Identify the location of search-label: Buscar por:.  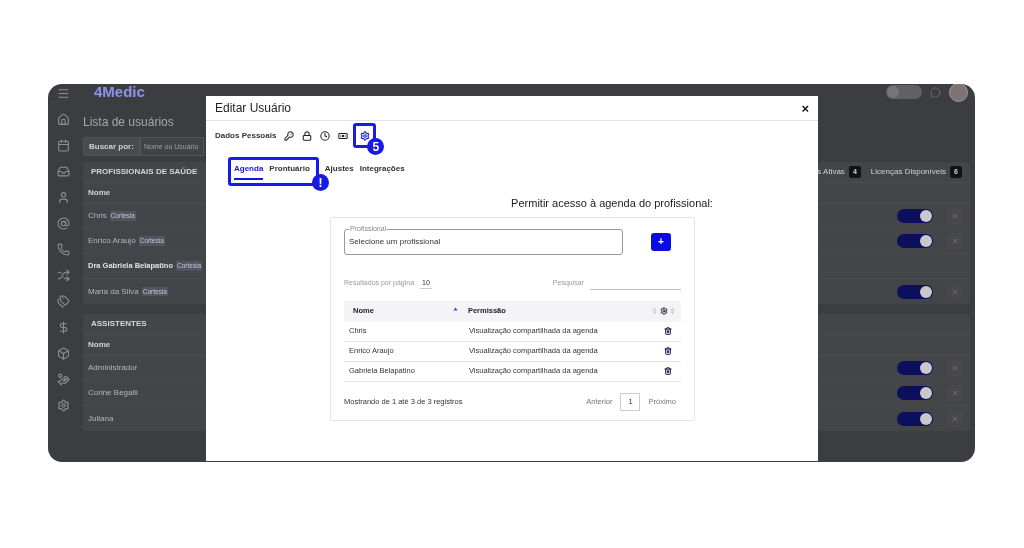
(111, 146).